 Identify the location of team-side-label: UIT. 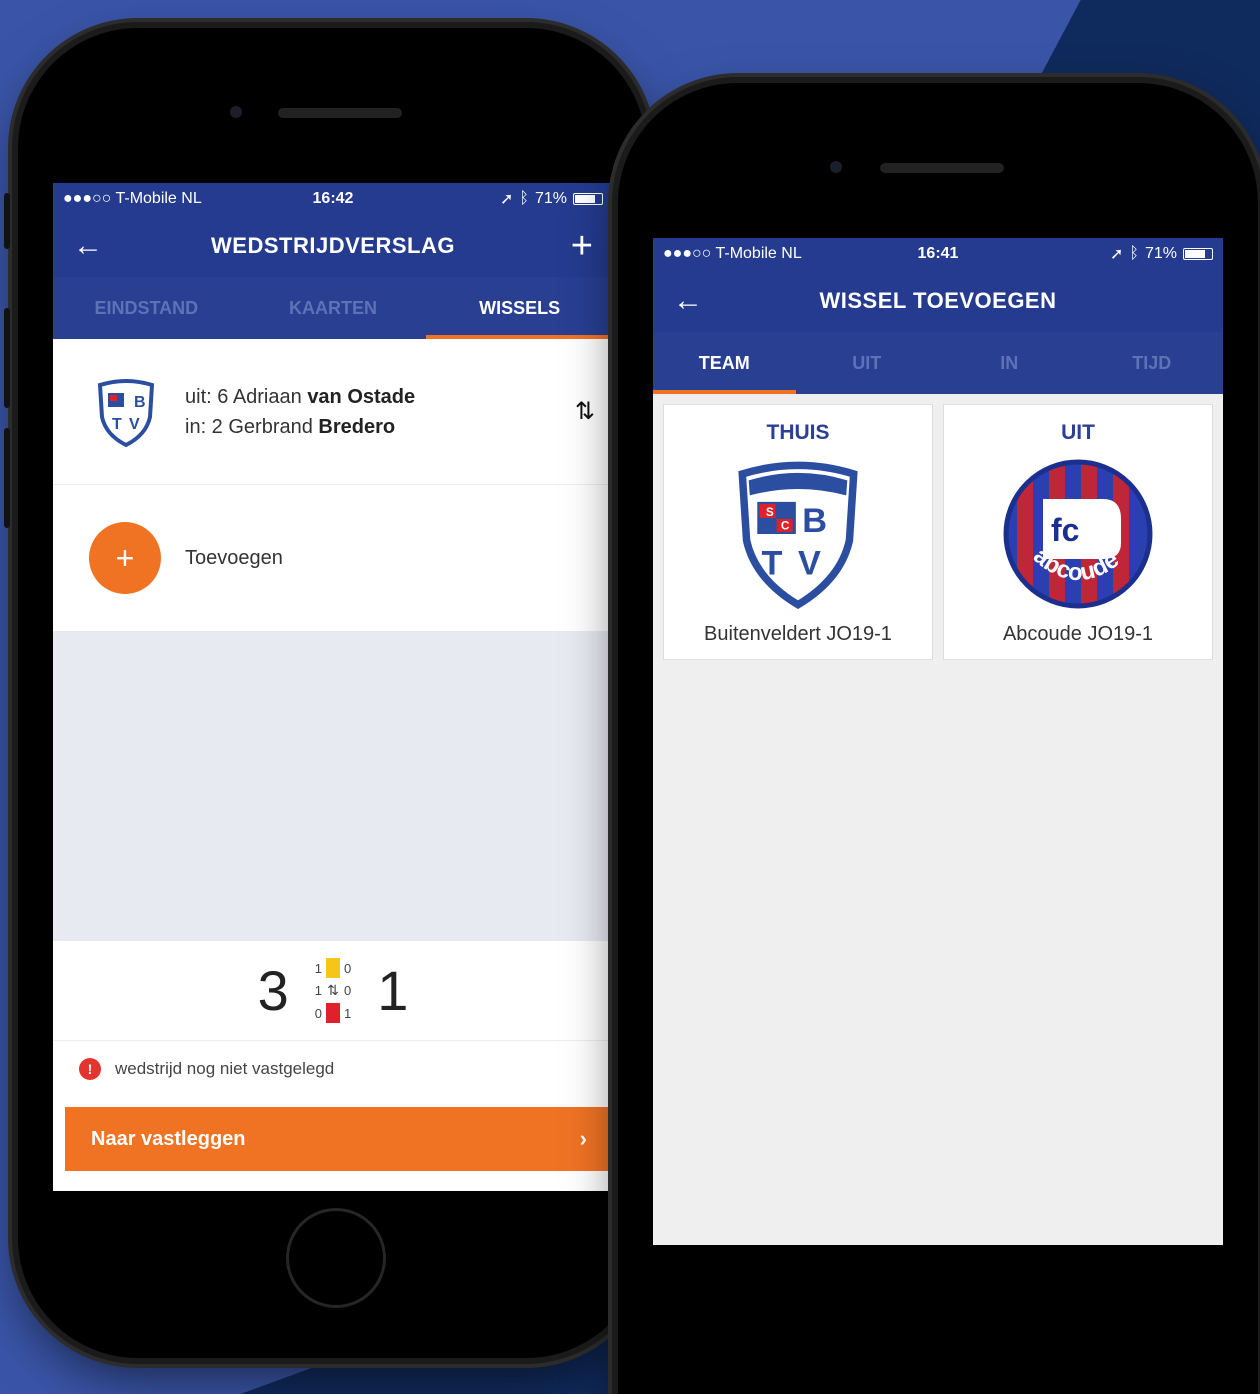
(1078, 432).